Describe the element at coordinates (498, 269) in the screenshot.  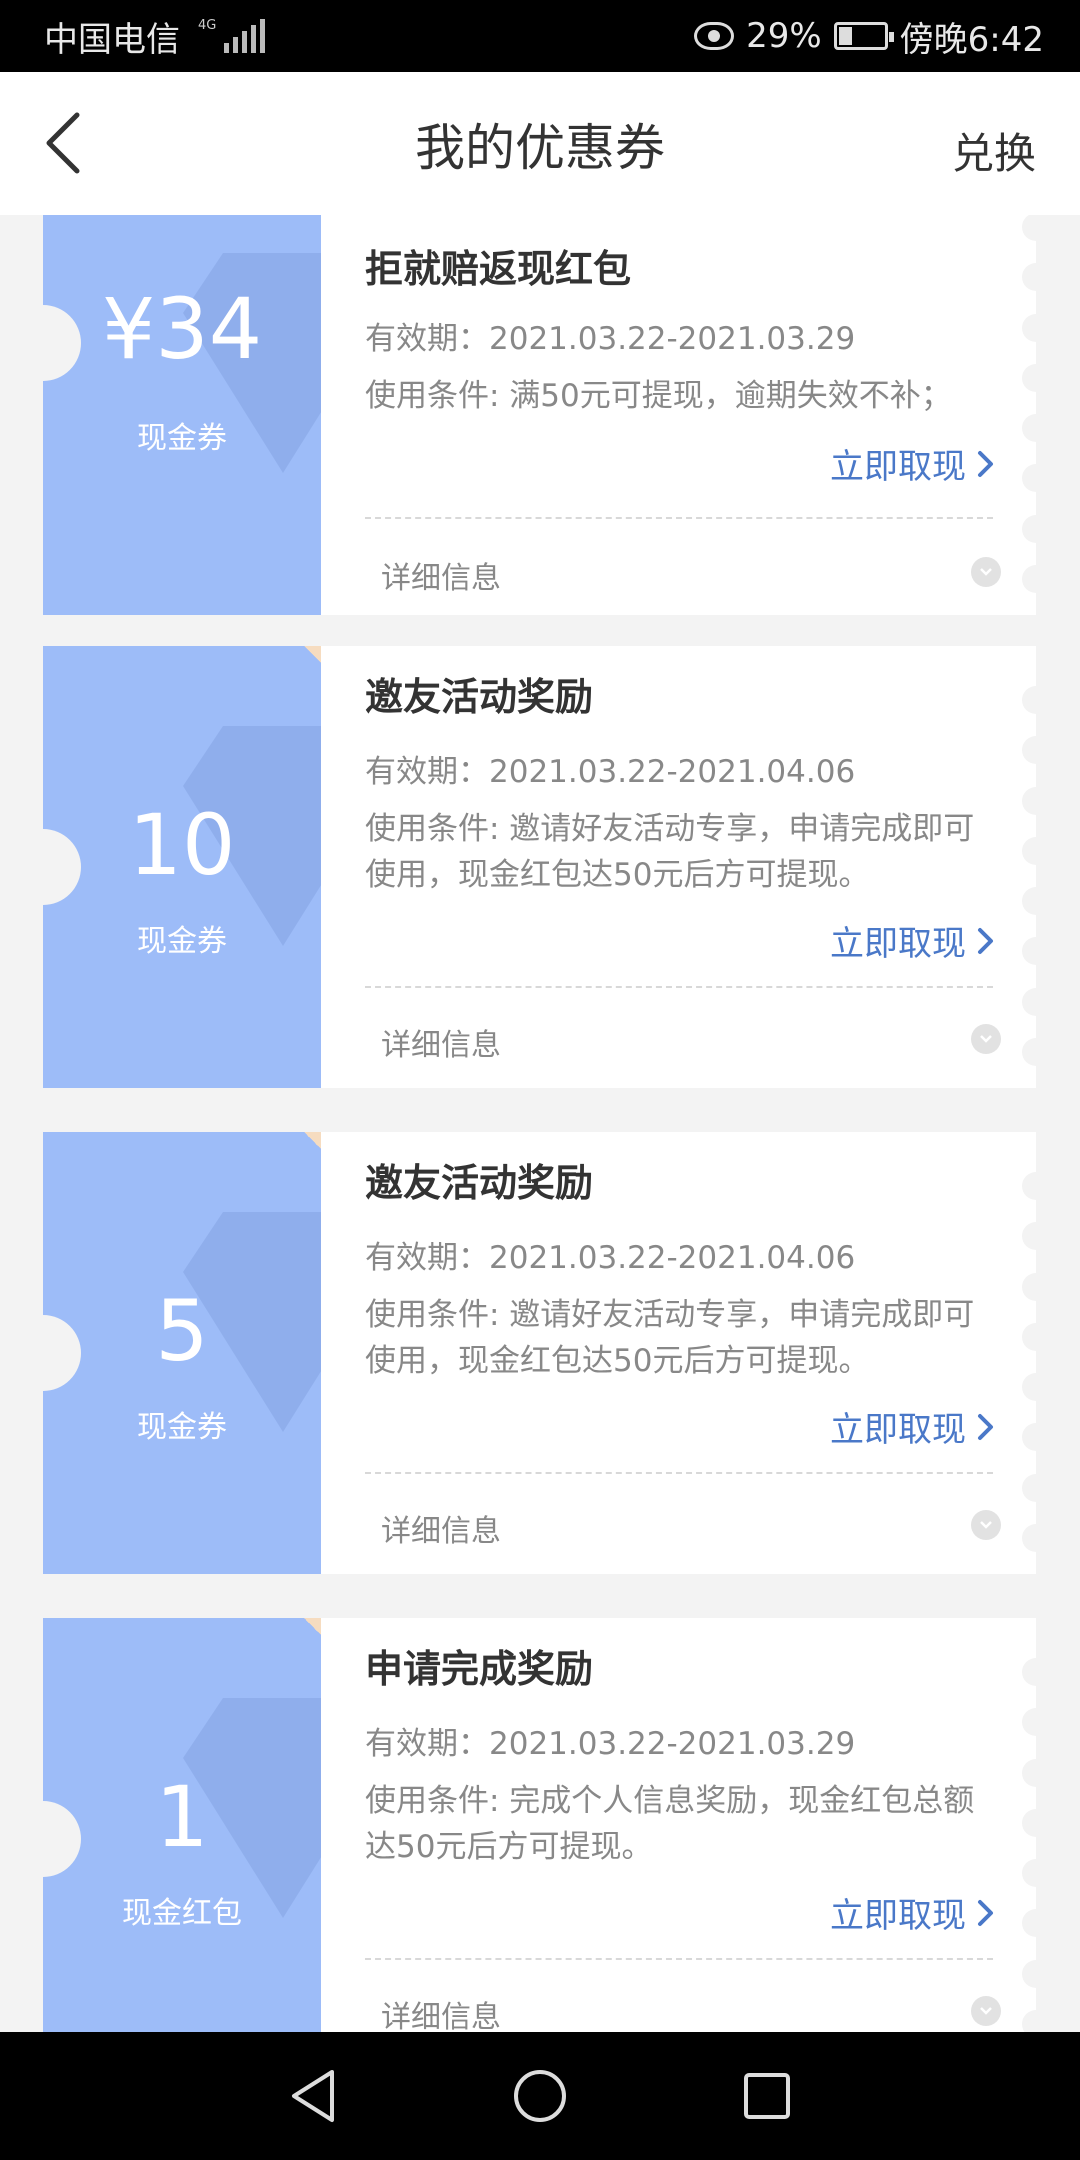
I see `coupon-title: 拒就赔返现红包` at that location.